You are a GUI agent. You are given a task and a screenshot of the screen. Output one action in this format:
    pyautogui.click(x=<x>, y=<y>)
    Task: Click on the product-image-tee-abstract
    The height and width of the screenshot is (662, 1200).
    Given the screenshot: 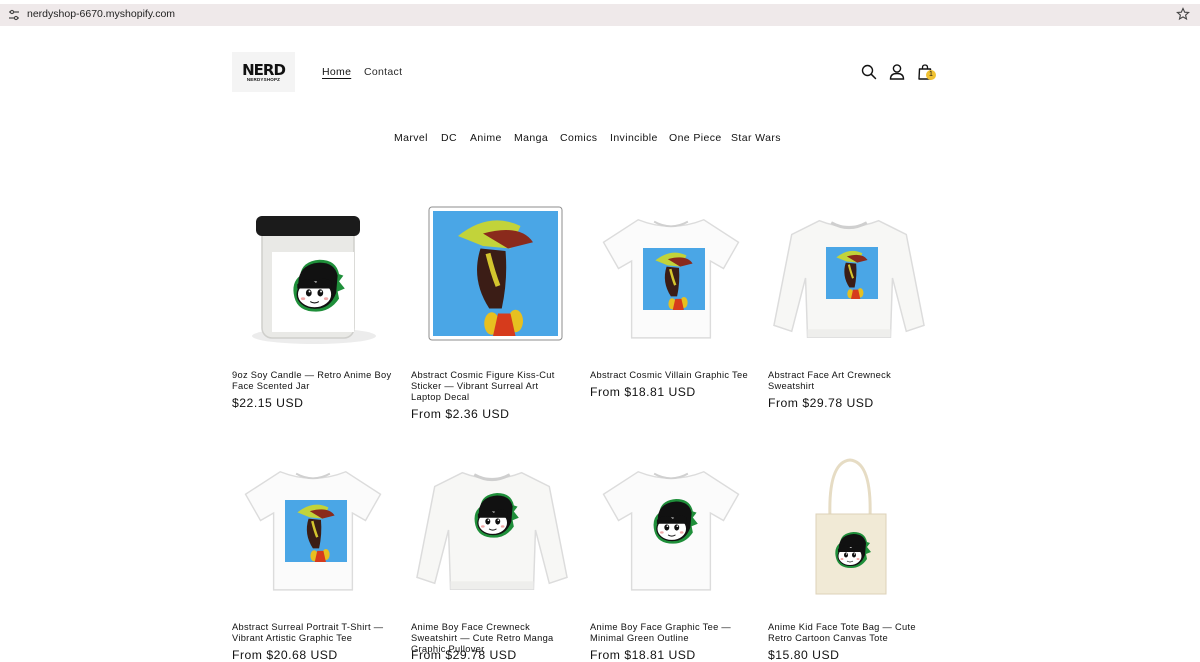 What is the action you would take?
    pyautogui.click(x=671, y=274)
    